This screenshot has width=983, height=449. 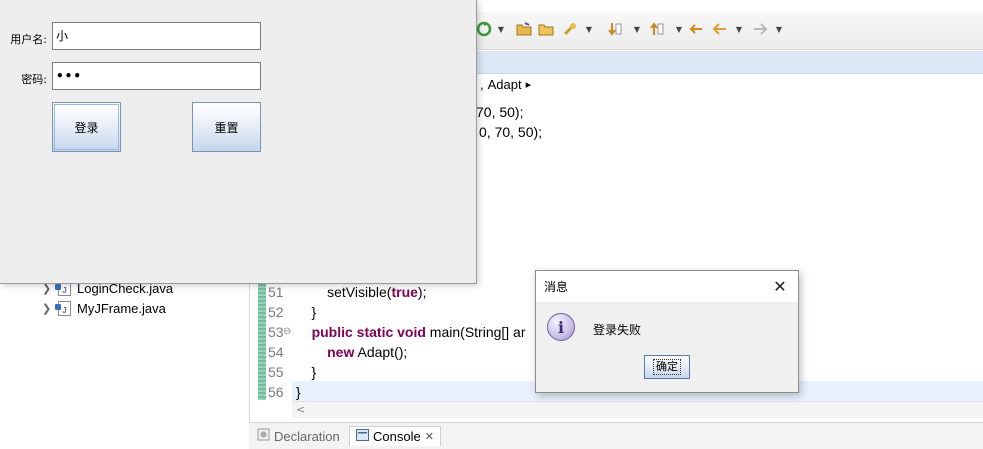 What do you see at coordinates (720, 29) in the screenshot?
I see `back-arrow-icon` at bounding box center [720, 29].